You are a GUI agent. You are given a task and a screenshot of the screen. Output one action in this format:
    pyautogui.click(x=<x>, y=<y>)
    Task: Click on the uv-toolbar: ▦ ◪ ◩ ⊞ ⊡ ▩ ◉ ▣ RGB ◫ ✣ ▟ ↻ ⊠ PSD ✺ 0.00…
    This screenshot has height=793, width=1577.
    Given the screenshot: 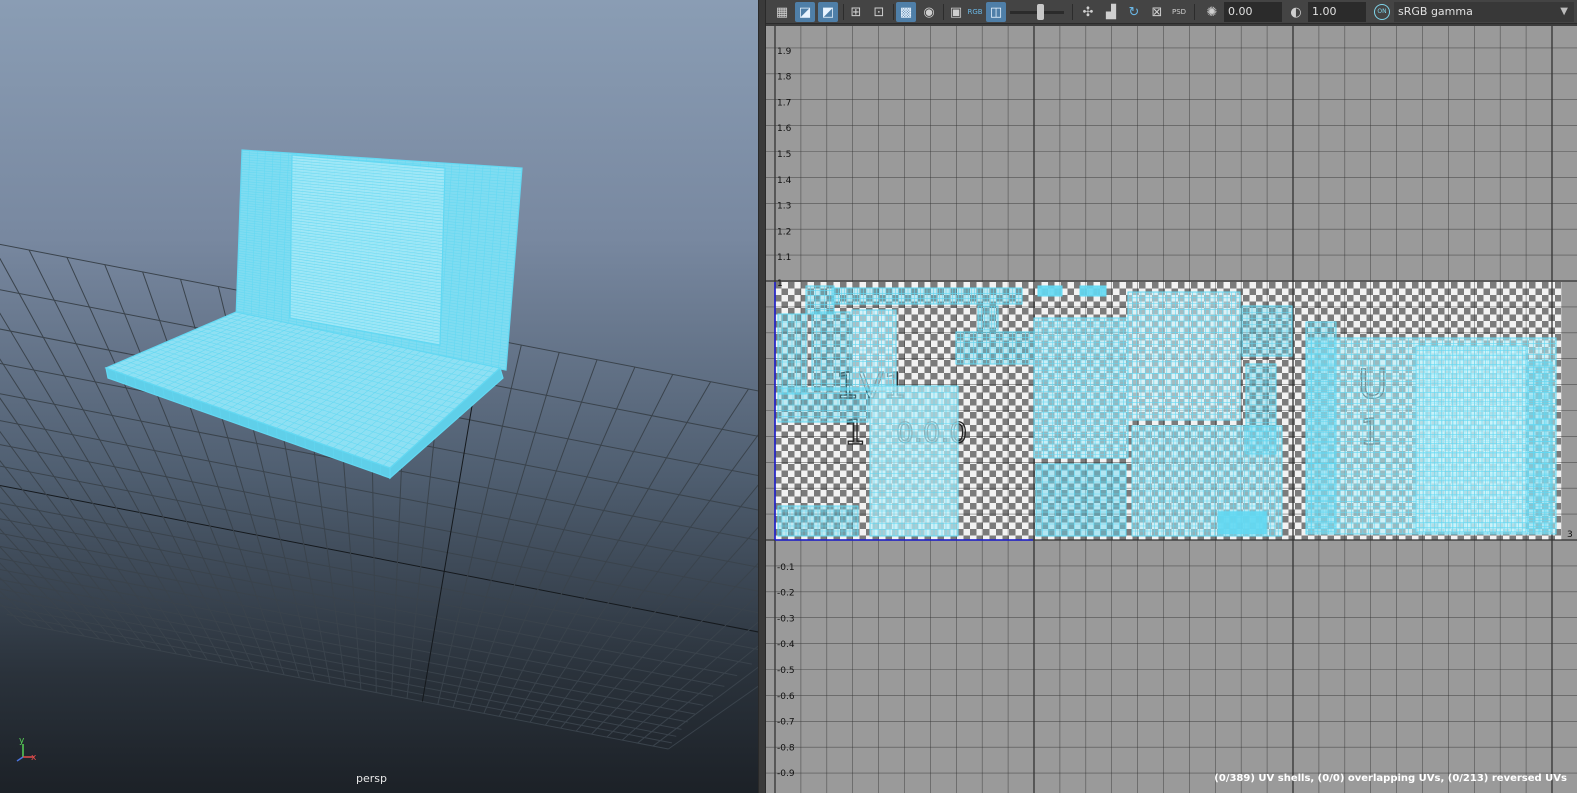 What is the action you would take?
    pyautogui.click(x=1171, y=12)
    